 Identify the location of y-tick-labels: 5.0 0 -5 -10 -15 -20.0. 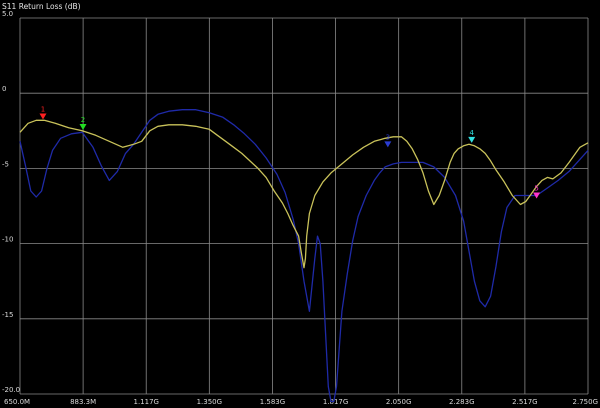
(11, 202).